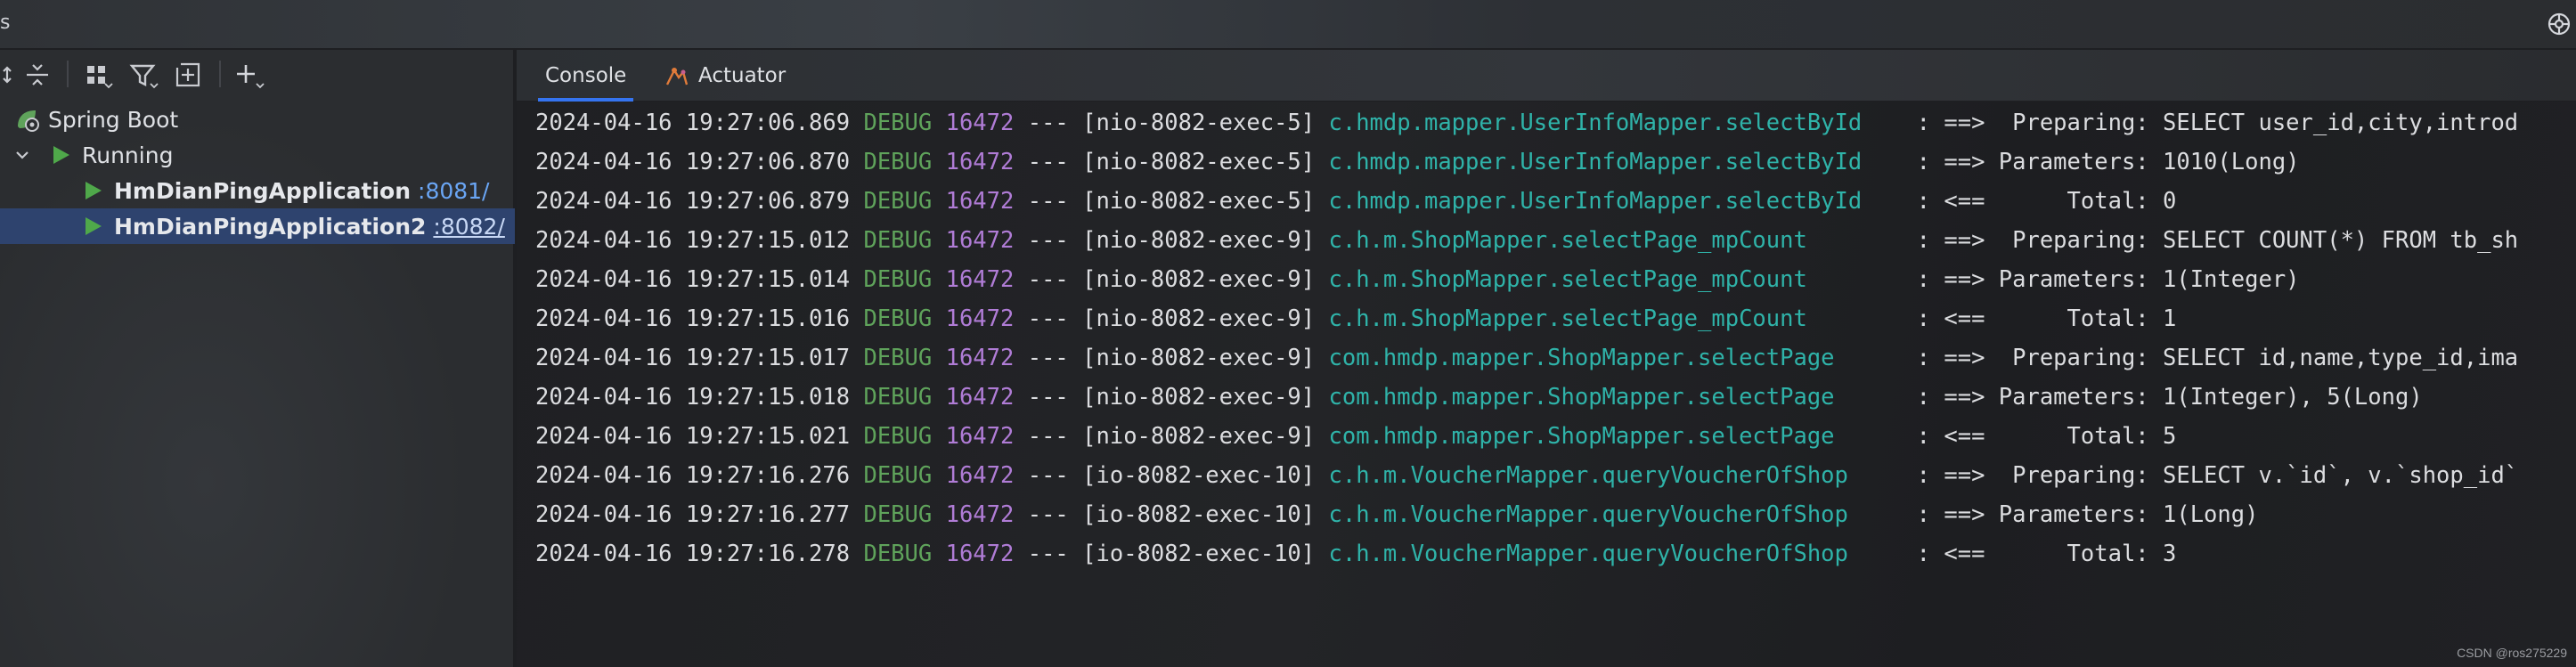  What do you see at coordinates (693, 476) in the screenshot?
I see `log-timestamp: 2024-04-16 19:27:16.276` at bounding box center [693, 476].